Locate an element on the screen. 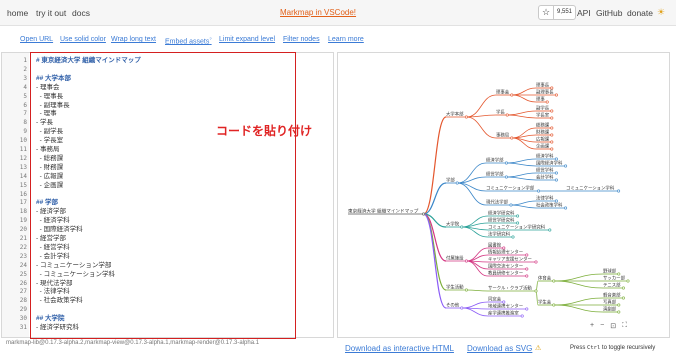 This screenshot has height=361, width=676. learn-more-link: Learn more is located at coordinates (346, 39).